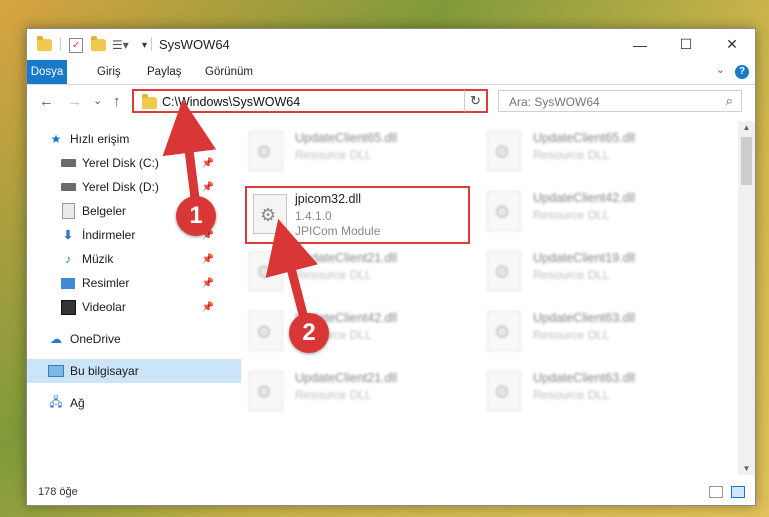 The image size is (769, 517). I want to click on document-icon, so click(68, 211).